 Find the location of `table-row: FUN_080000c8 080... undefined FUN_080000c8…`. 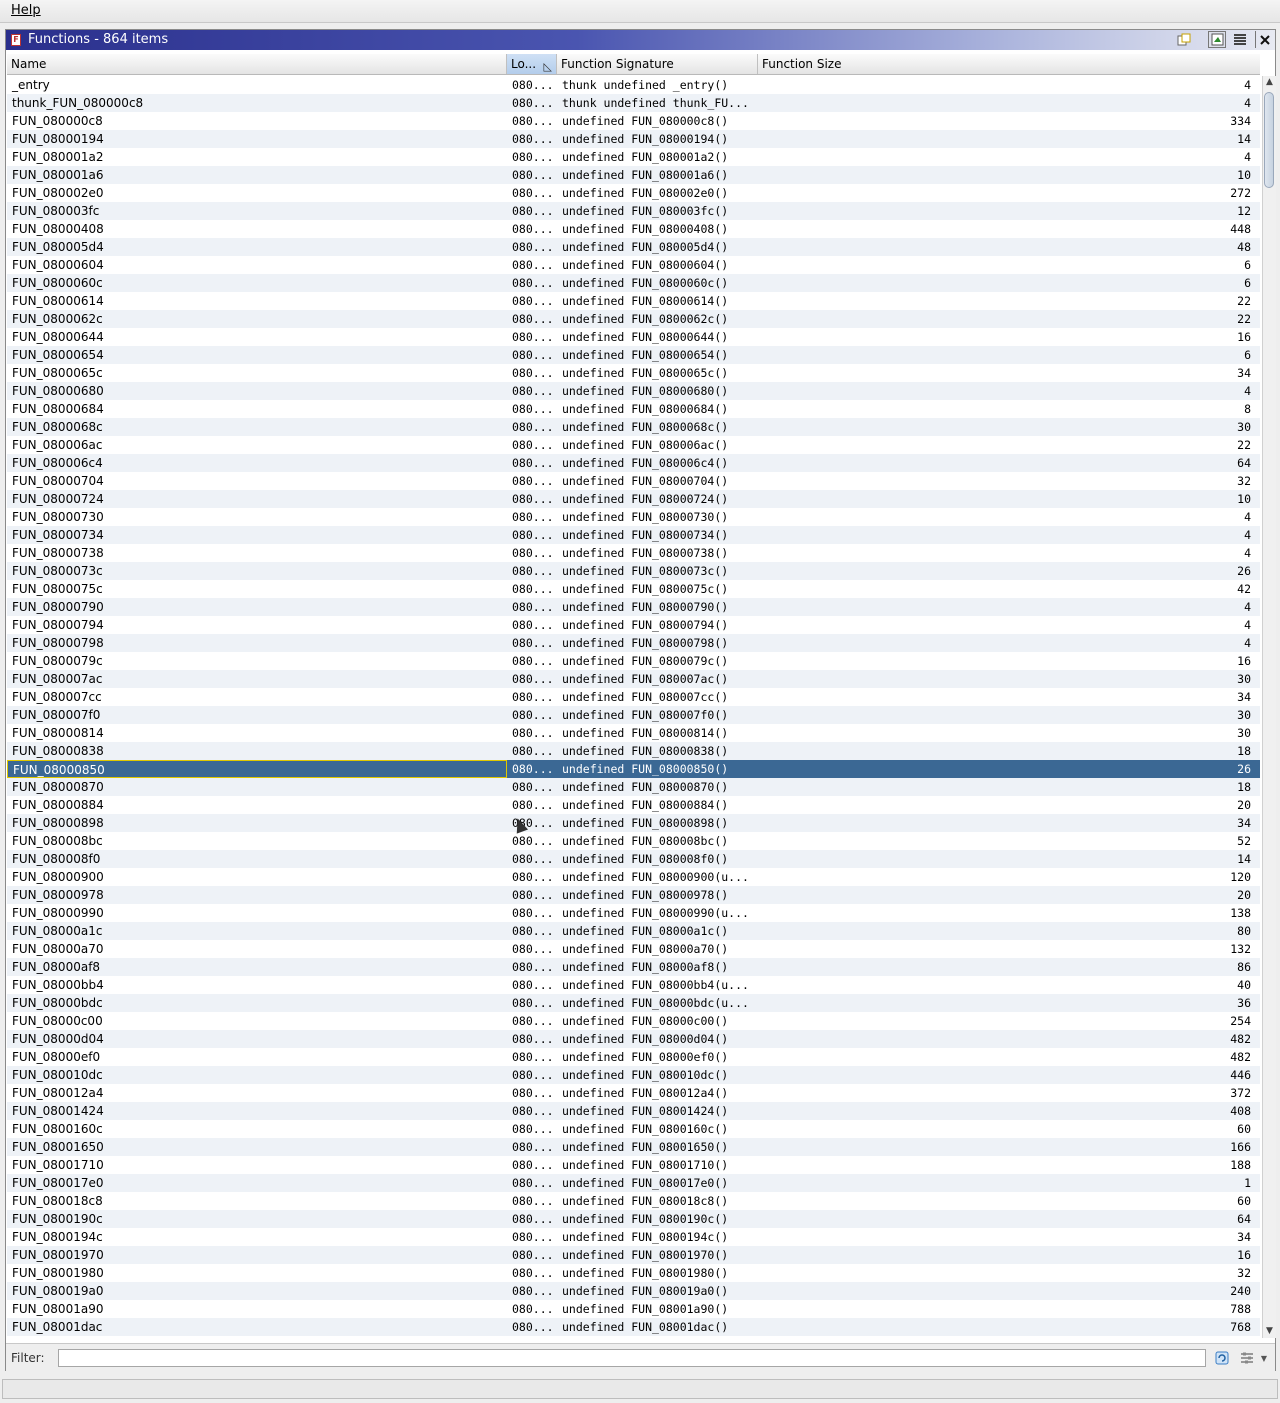

table-row: FUN_080000c8 080... undefined FUN_080000c8… is located at coordinates (633, 121).